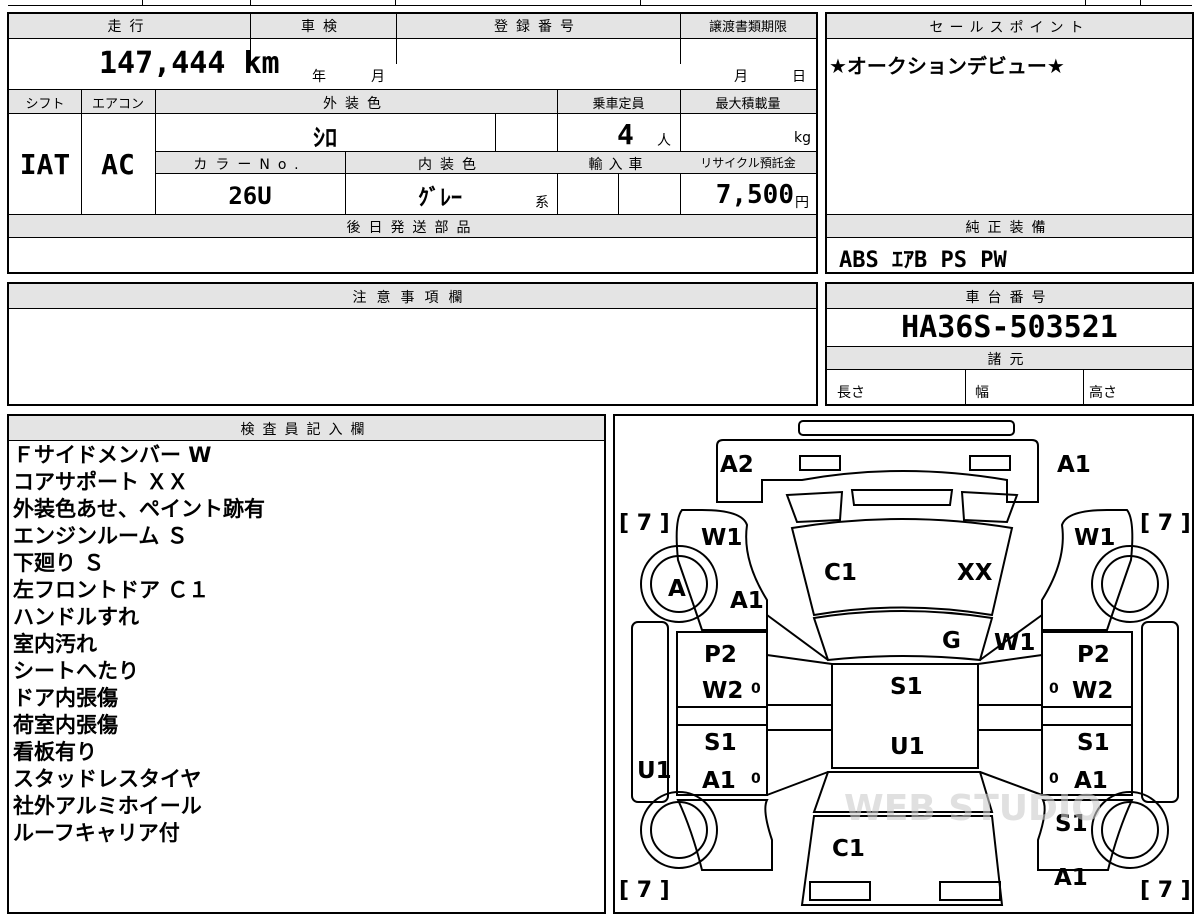 The height and width of the screenshot is (914, 1200). I want to click on mileage-value: 147,444 km, so click(189, 63).